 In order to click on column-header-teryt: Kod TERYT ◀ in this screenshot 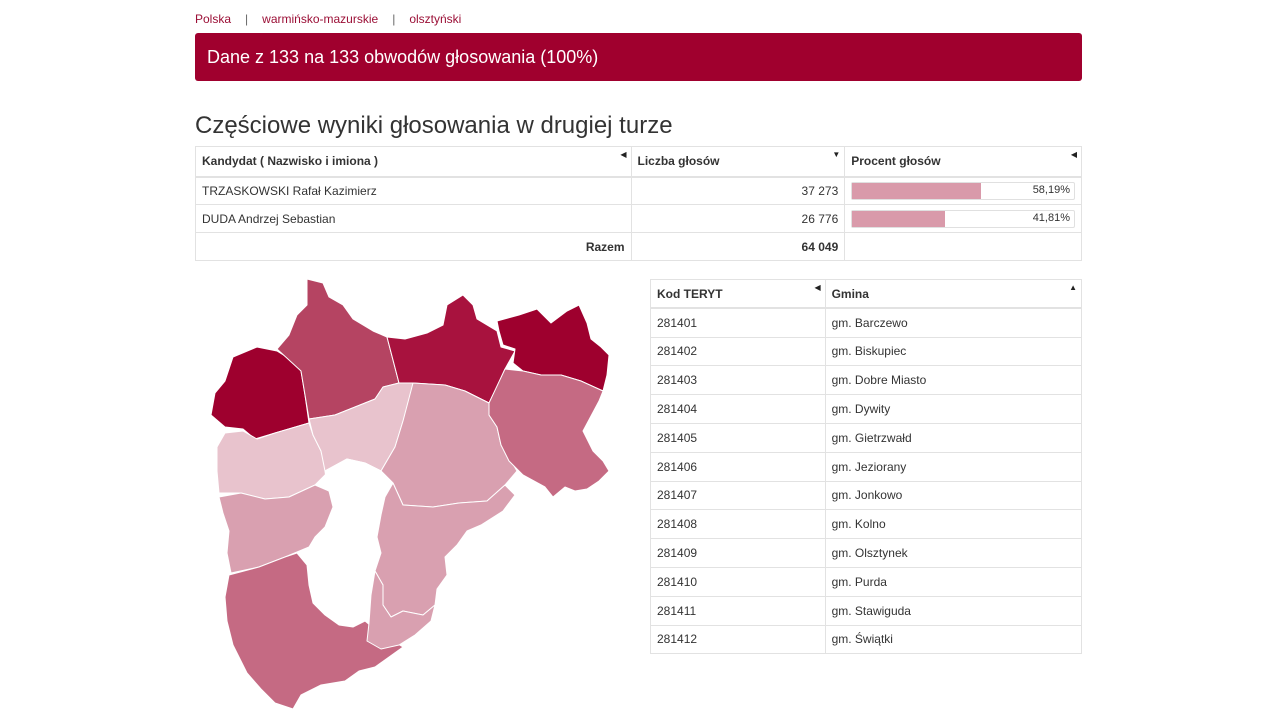, I will do `click(738, 294)`.